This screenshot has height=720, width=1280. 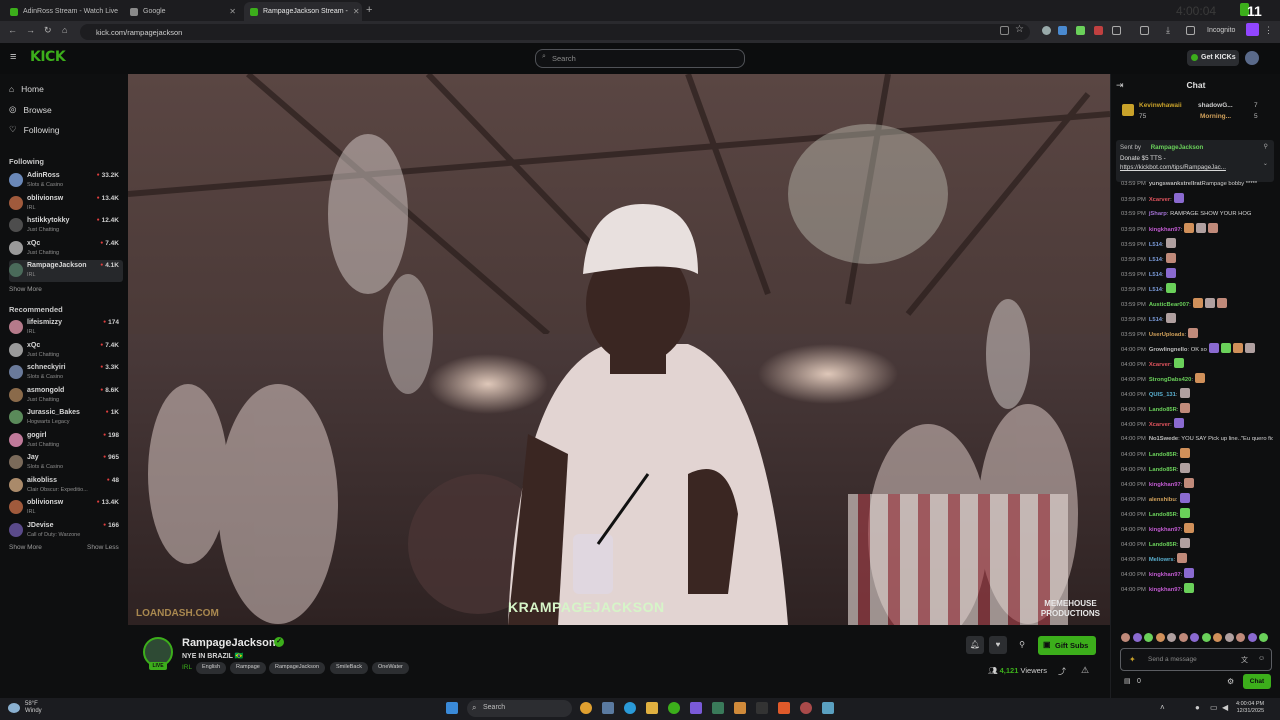 I want to click on more-menu-icon: ⋮, so click(x=1268, y=30).